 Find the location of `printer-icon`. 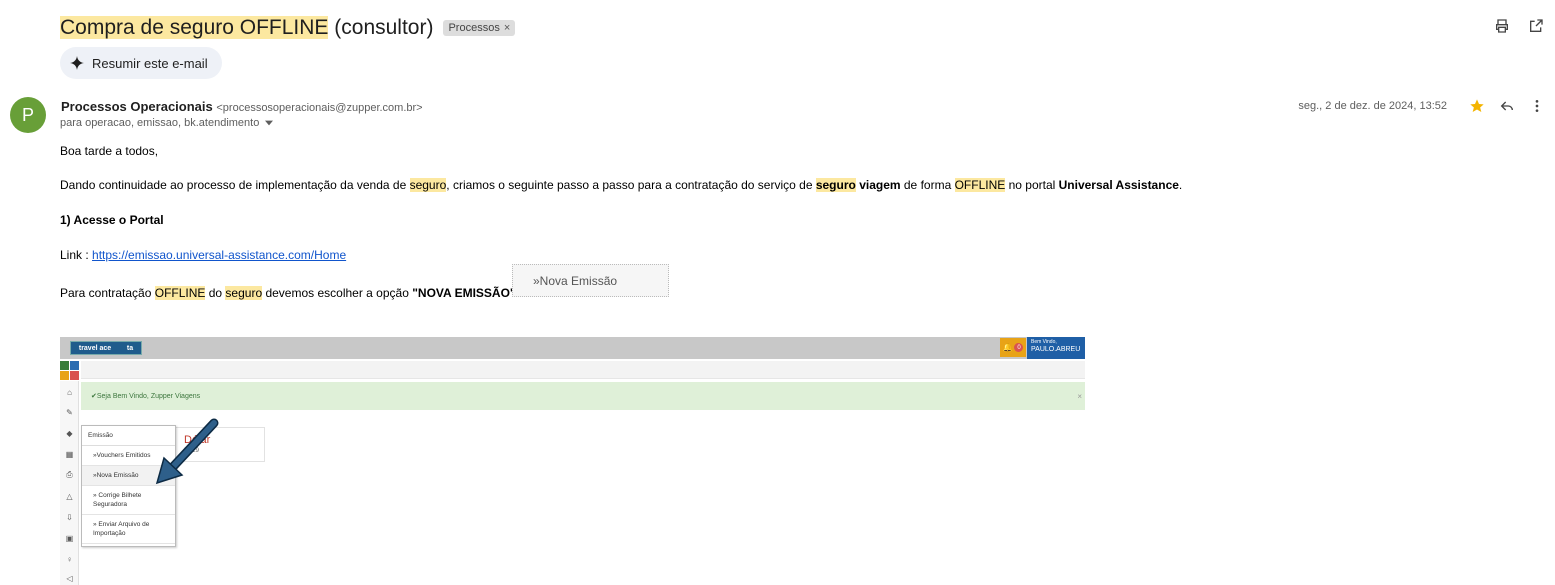

printer-icon is located at coordinates (1502, 26).